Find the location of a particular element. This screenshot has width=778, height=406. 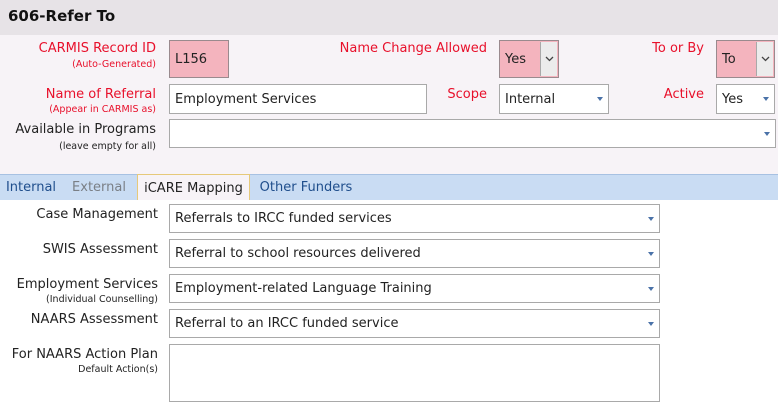

action-plan-label: For NAARS Action Plan is located at coordinates (84, 354).